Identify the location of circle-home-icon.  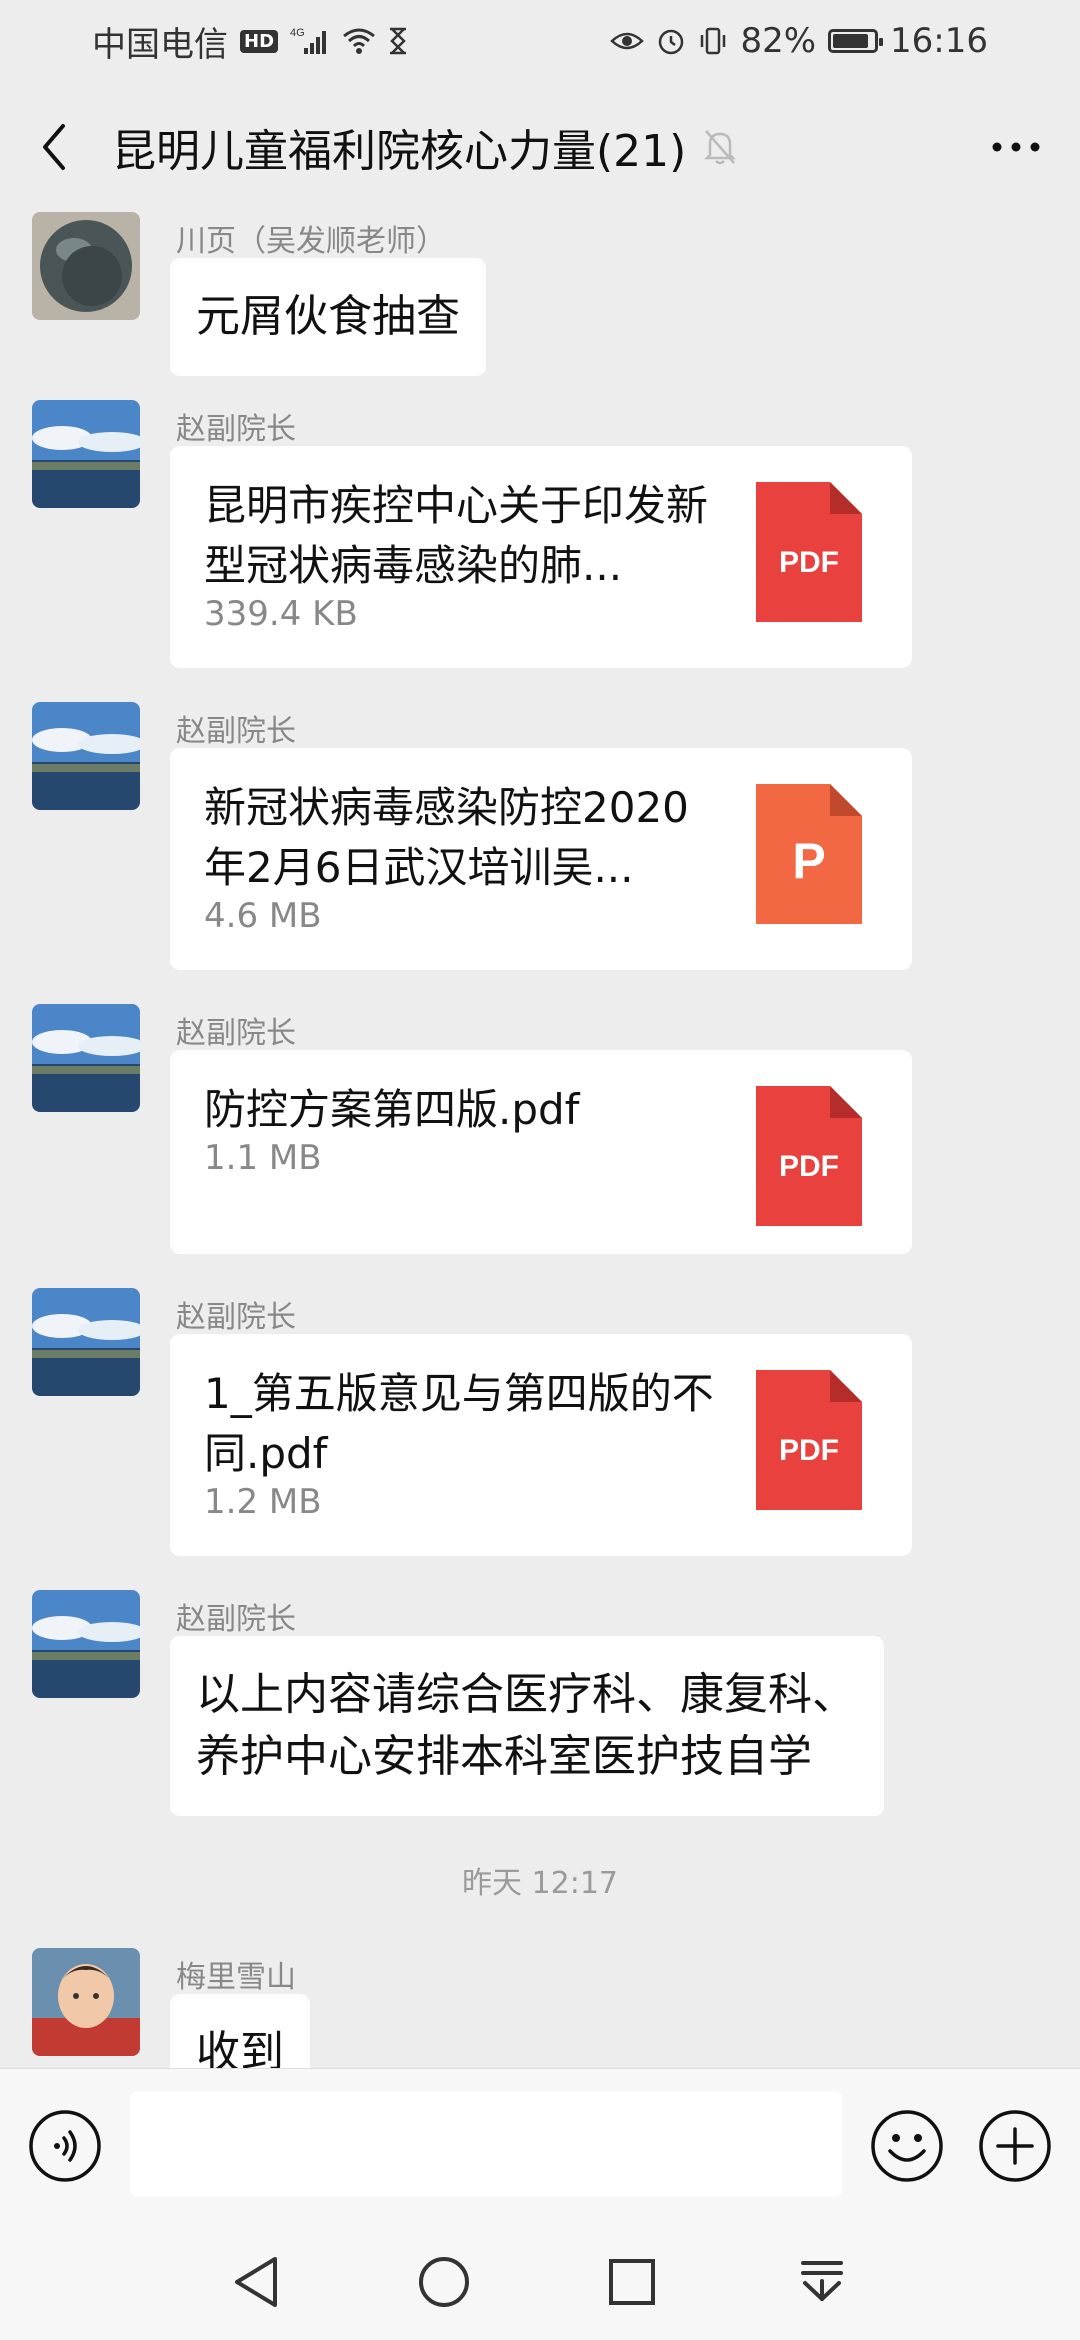
(444, 2282).